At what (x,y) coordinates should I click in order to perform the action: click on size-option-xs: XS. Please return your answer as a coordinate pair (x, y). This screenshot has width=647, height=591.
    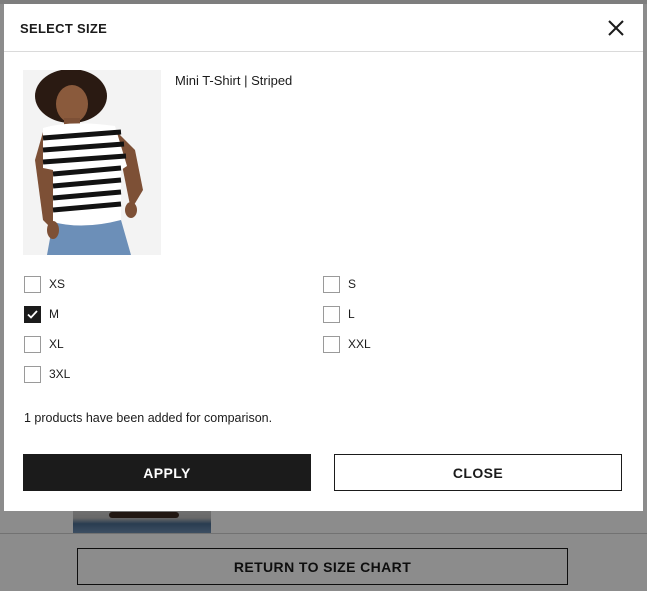
    Looking at the image, I should click on (44, 284).